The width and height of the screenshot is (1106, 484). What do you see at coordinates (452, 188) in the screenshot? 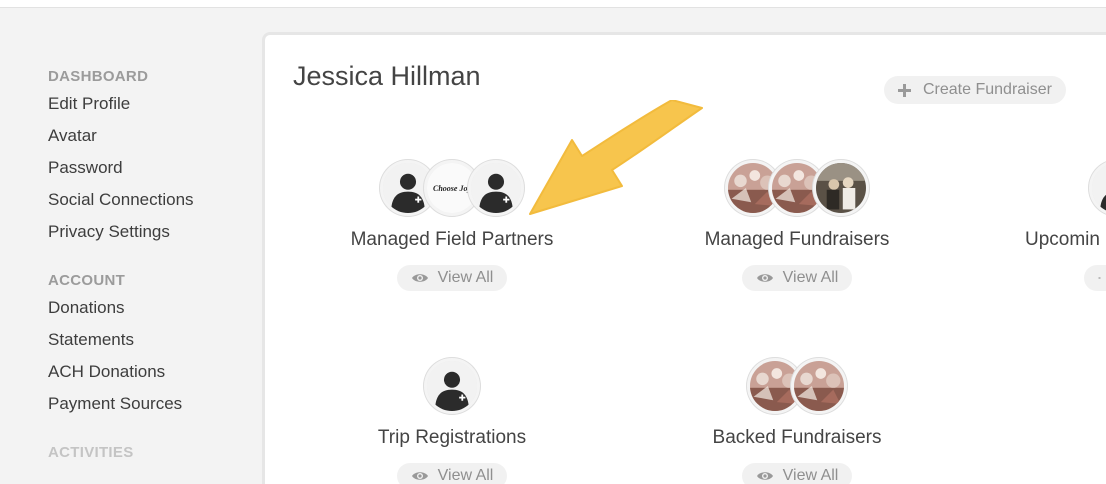
I see `svg-text: Choose Joy` at bounding box center [452, 188].